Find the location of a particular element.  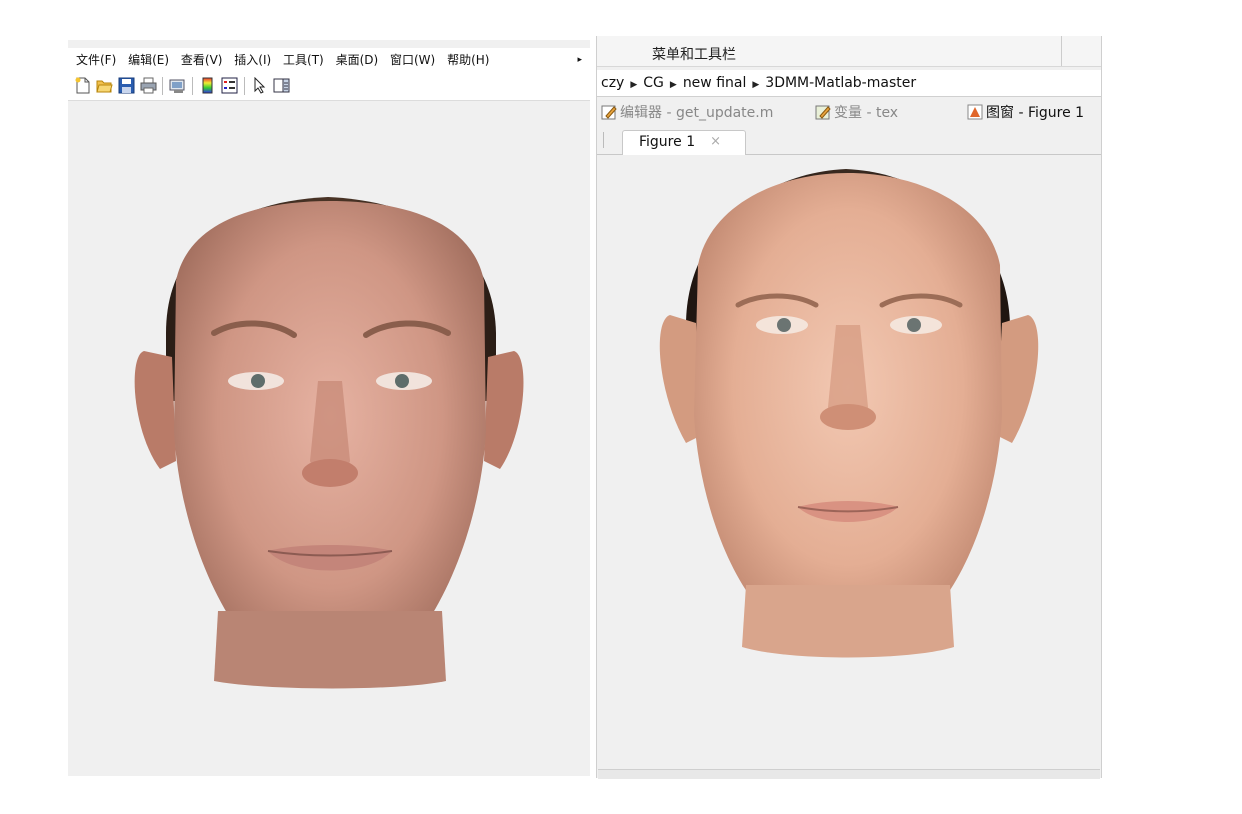

colorbar-icon is located at coordinates (207, 85).